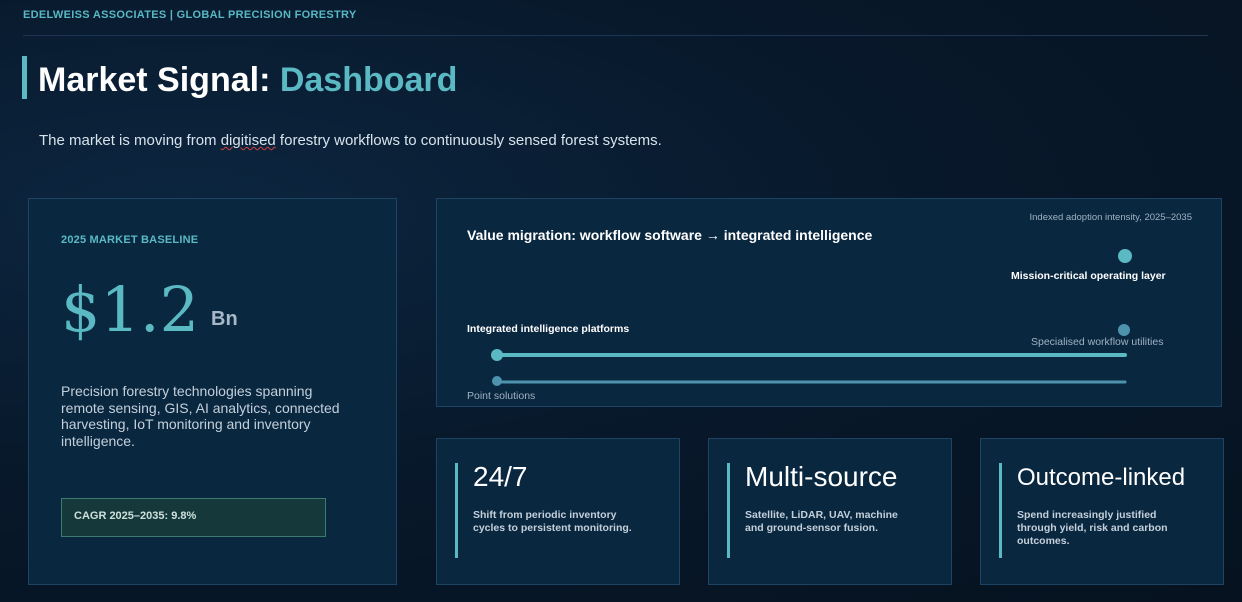  What do you see at coordinates (1124, 330) in the screenshot?
I see `workflow-utilities-dot` at bounding box center [1124, 330].